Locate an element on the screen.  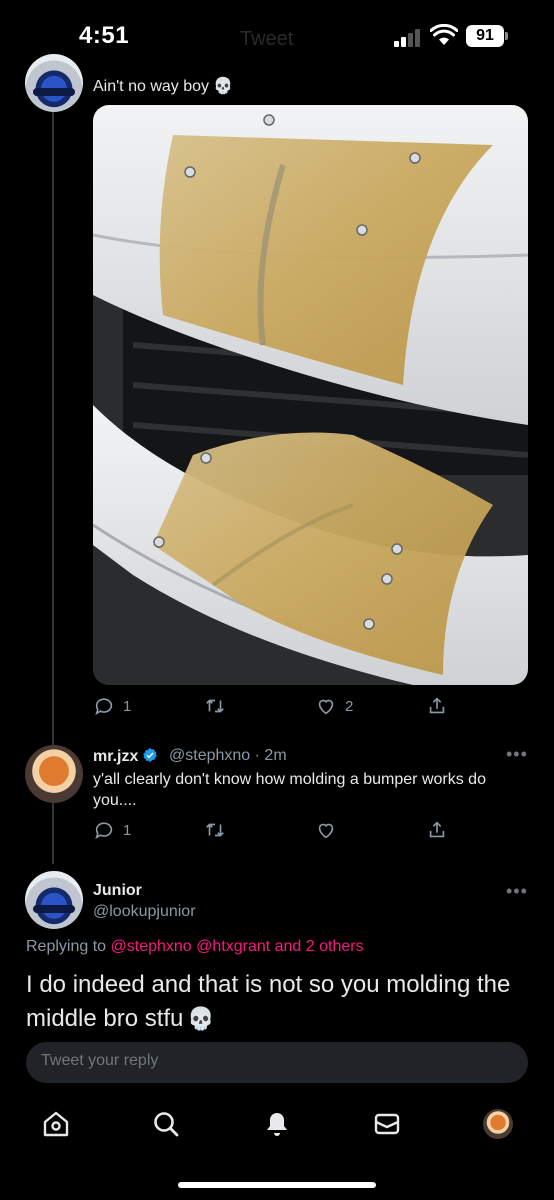
display-name: Junior is located at coordinates (117, 891).